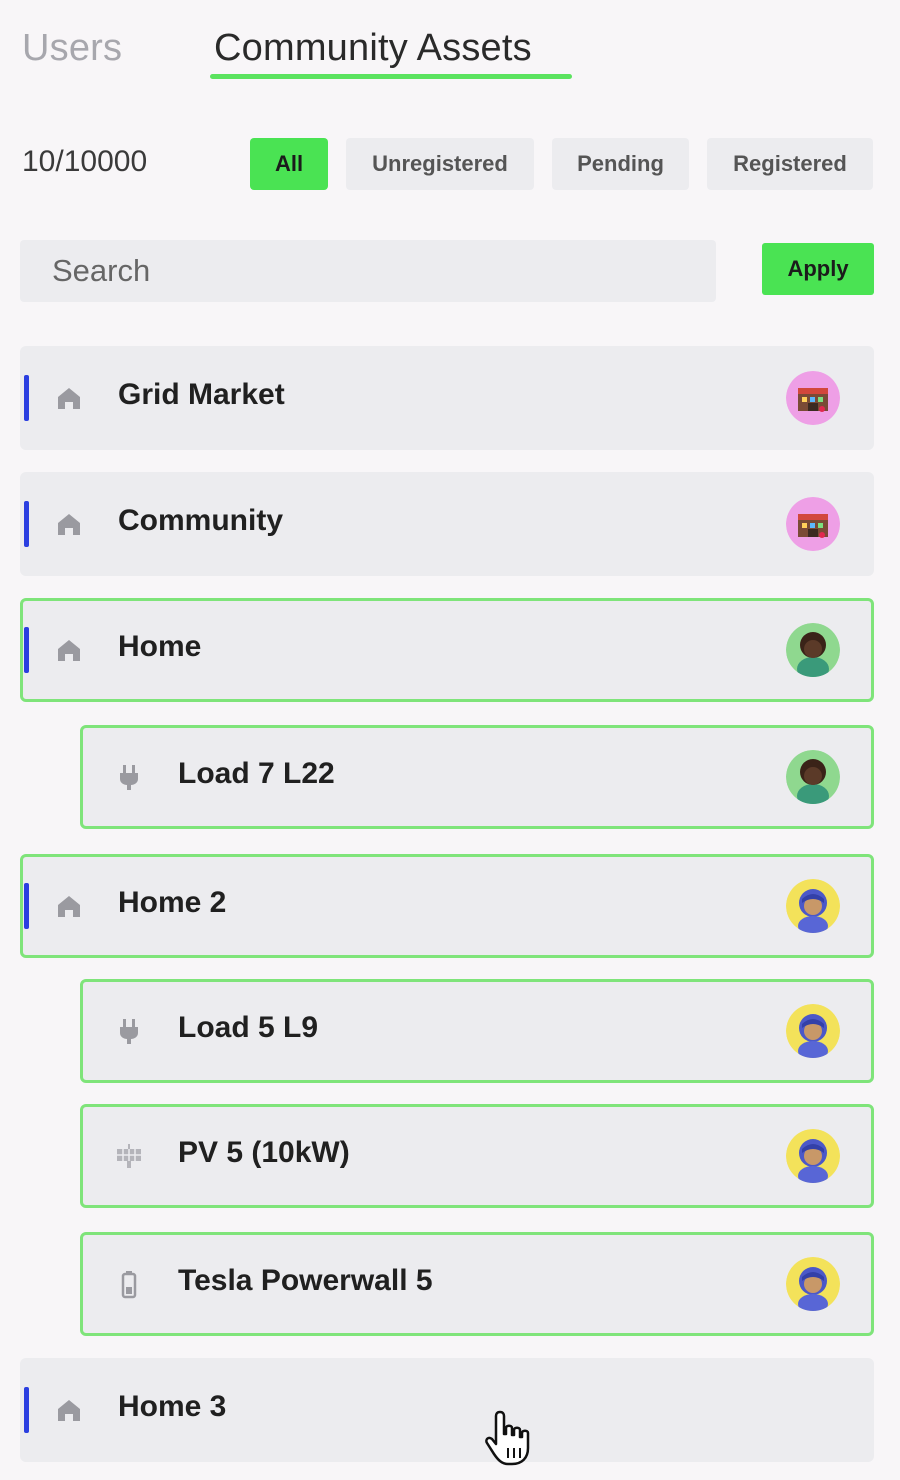  I want to click on asset-label: Home 3, so click(172, 1406).